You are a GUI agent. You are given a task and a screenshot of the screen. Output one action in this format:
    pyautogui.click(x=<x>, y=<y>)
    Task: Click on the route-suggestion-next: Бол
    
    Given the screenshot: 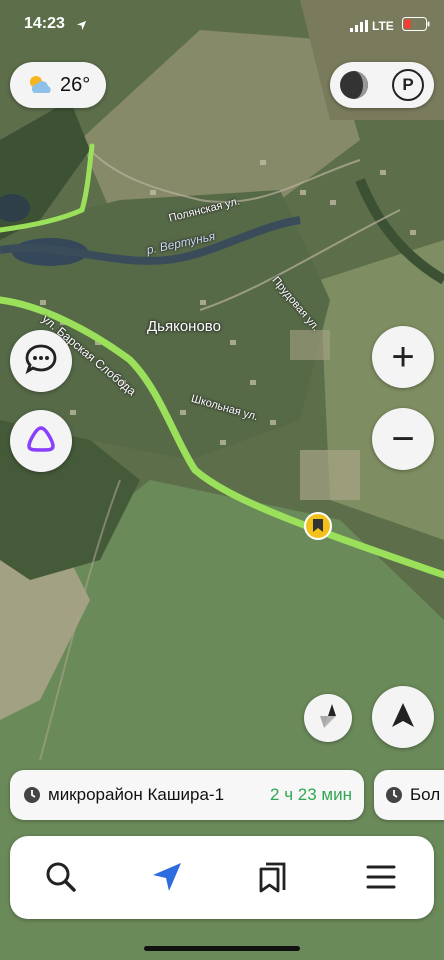 What is the action you would take?
    pyautogui.click(x=409, y=795)
    